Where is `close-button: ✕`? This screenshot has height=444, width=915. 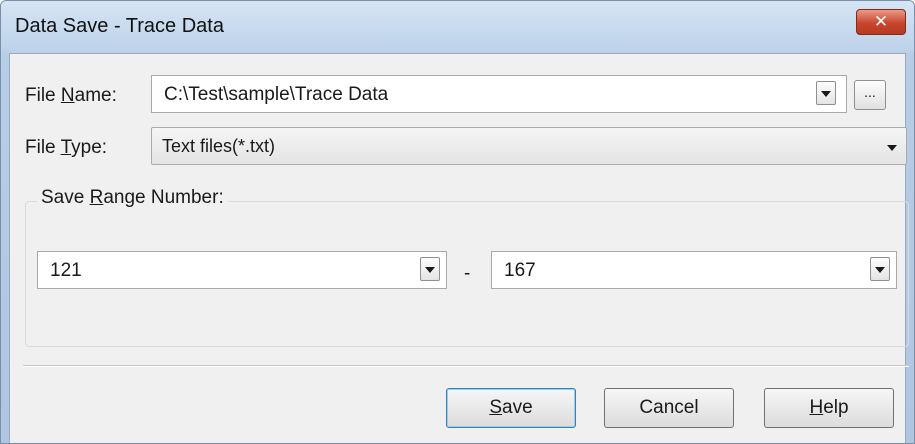
close-button: ✕ is located at coordinates (881, 22).